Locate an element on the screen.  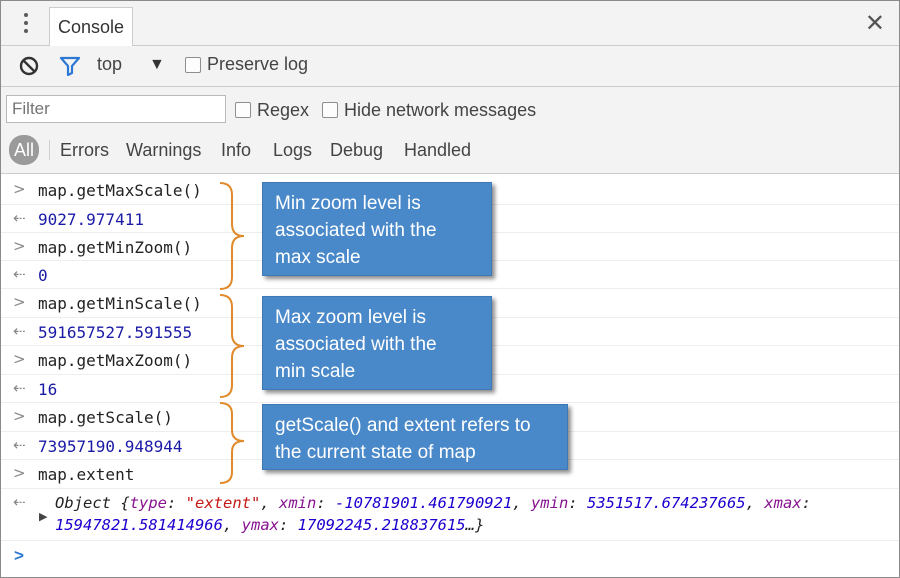
context-selector: top is located at coordinates (109, 64).